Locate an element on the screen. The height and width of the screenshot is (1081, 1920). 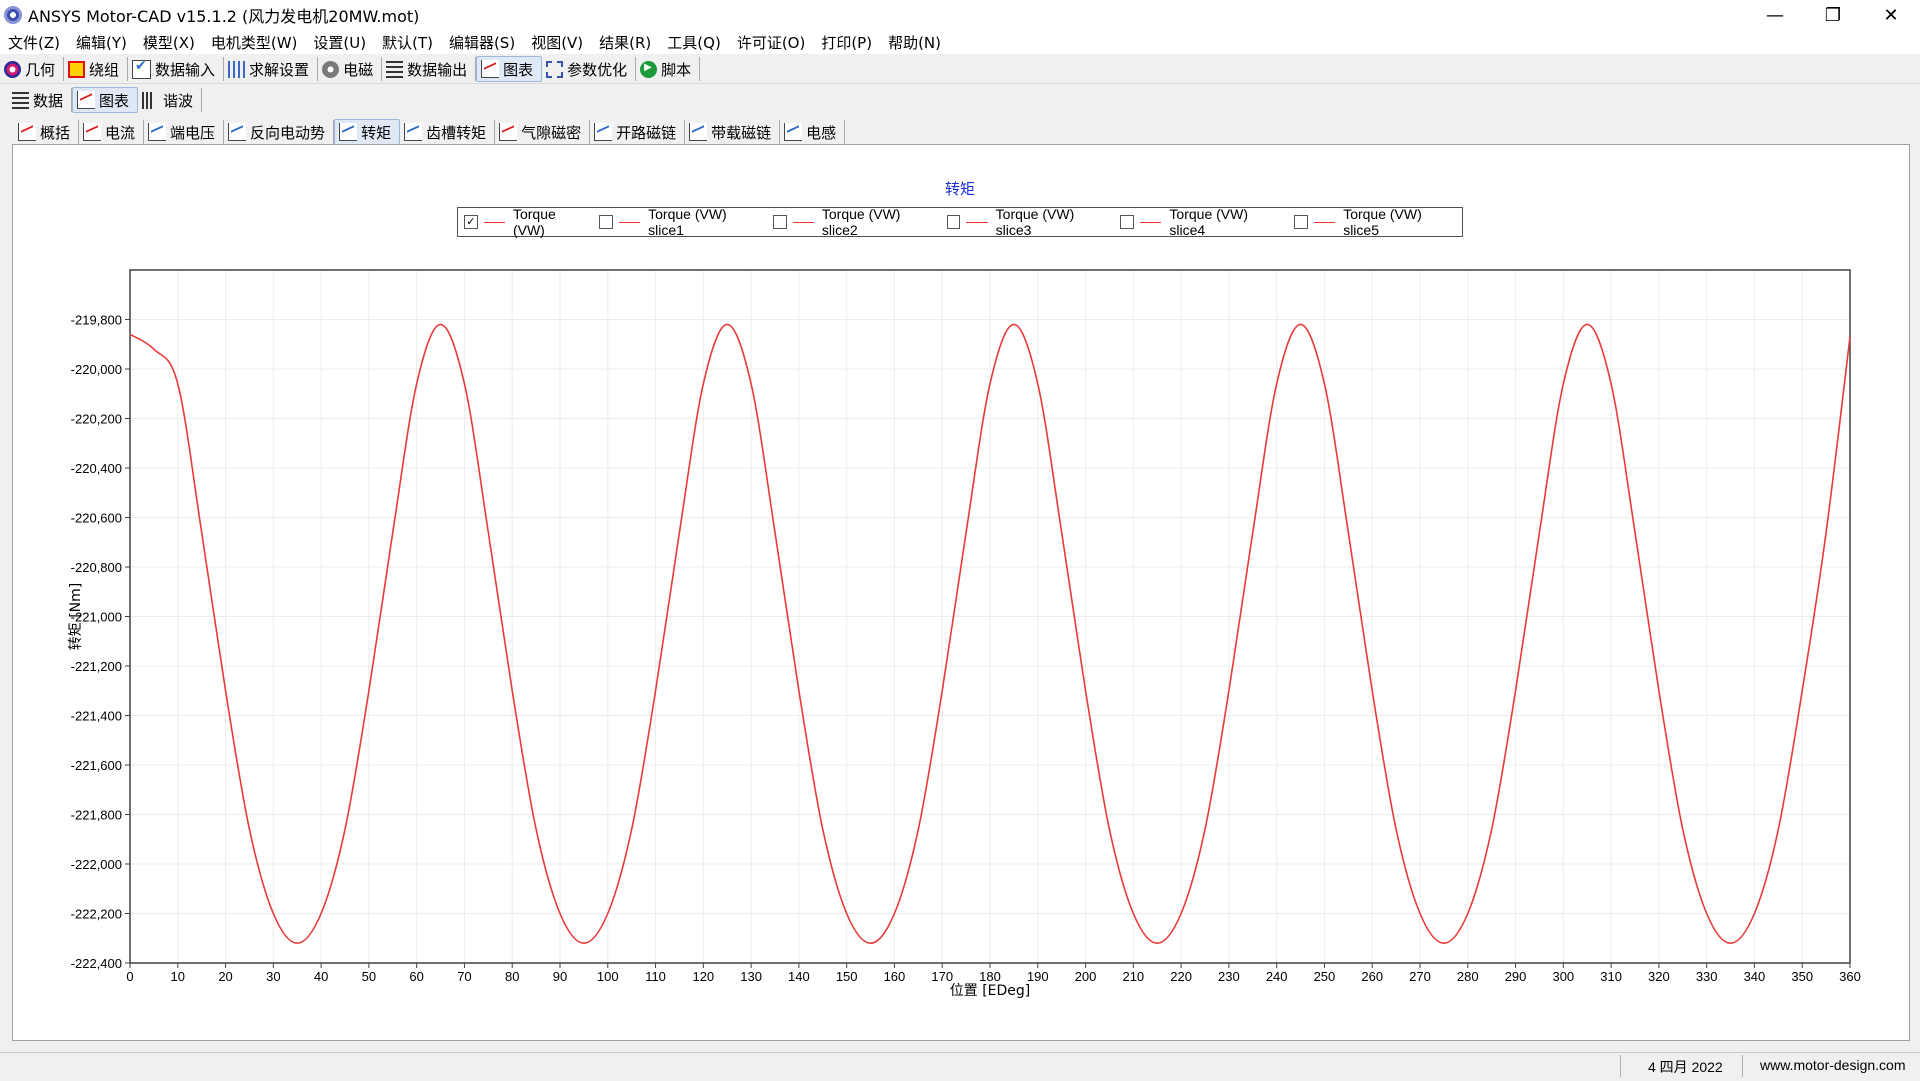
x-tick-label: 120 is located at coordinates (703, 976).